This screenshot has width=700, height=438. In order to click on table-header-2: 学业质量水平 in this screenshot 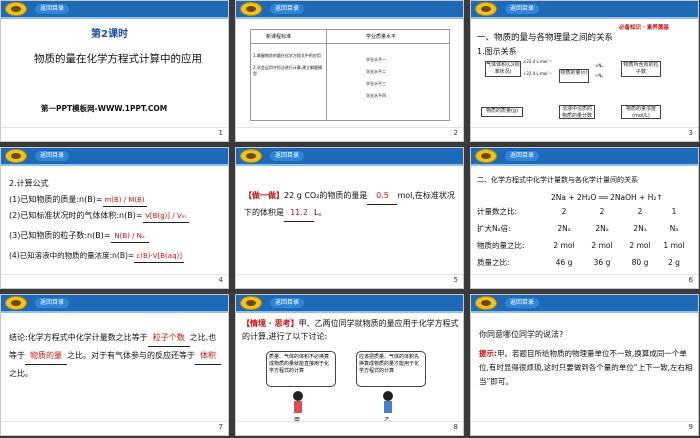, I will do `click(381, 37)`.